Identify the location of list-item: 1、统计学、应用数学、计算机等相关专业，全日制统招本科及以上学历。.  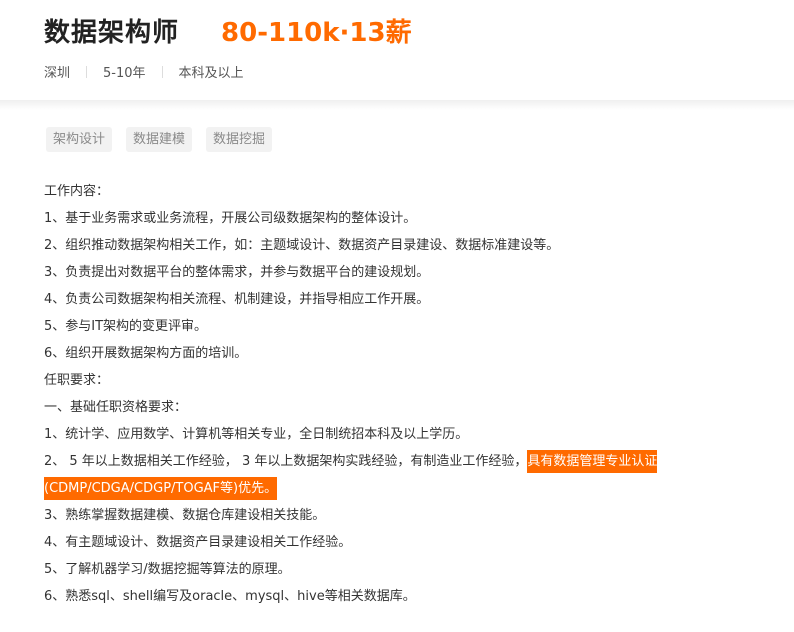
(256, 434).